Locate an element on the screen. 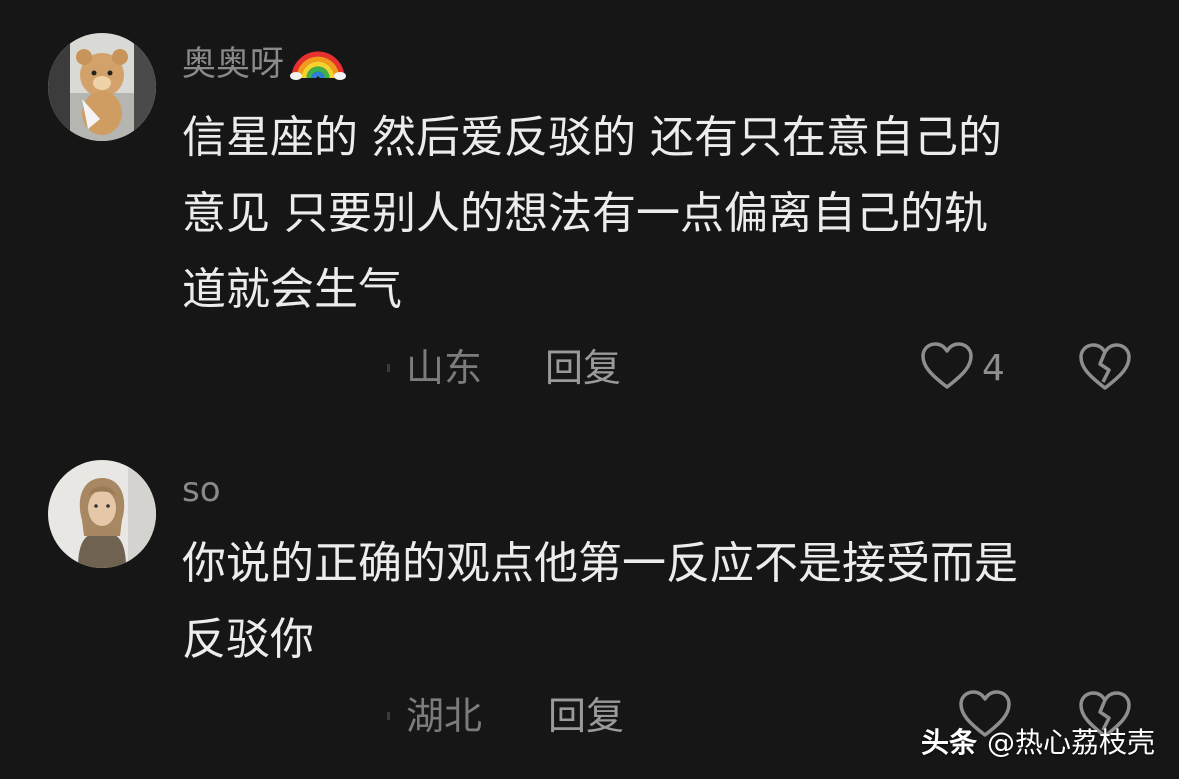 This screenshot has height=779, width=1179. portrait-avatar-image is located at coordinates (102, 514).